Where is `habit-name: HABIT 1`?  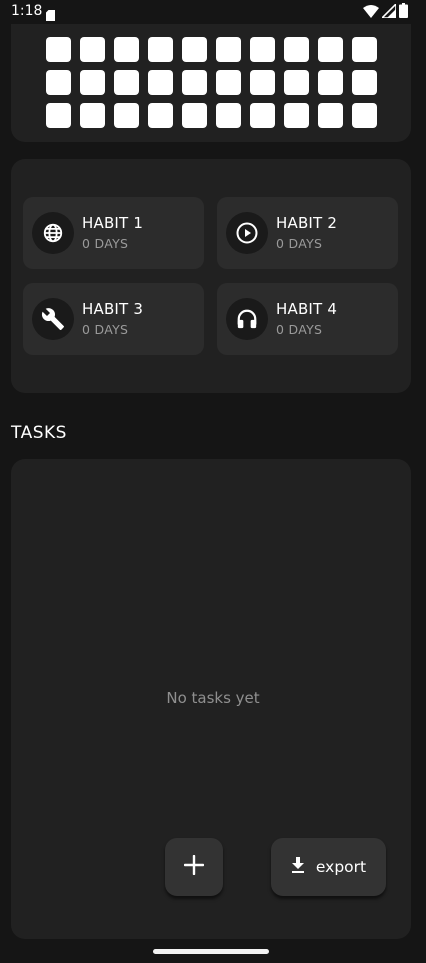 habit-name: HABIT 1 is located at coordinates (113, 223).